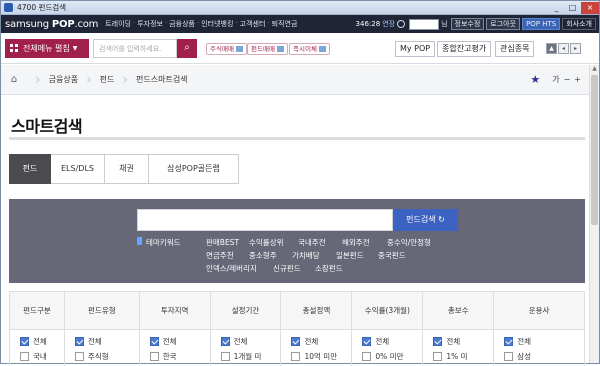 Image resolution: width=600 pixels, height=366 pixels. What do you see at coordinates (150, 24) in the screenshot?
I see `menu-invest-info: 투자정보` at bounding box center [150, 24].